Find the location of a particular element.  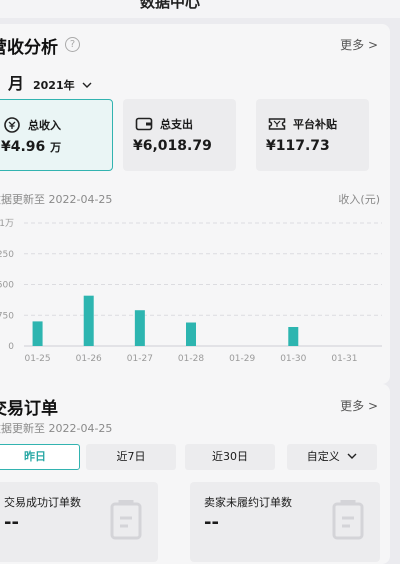

wallet-icon is located at coordinates (144, 124).